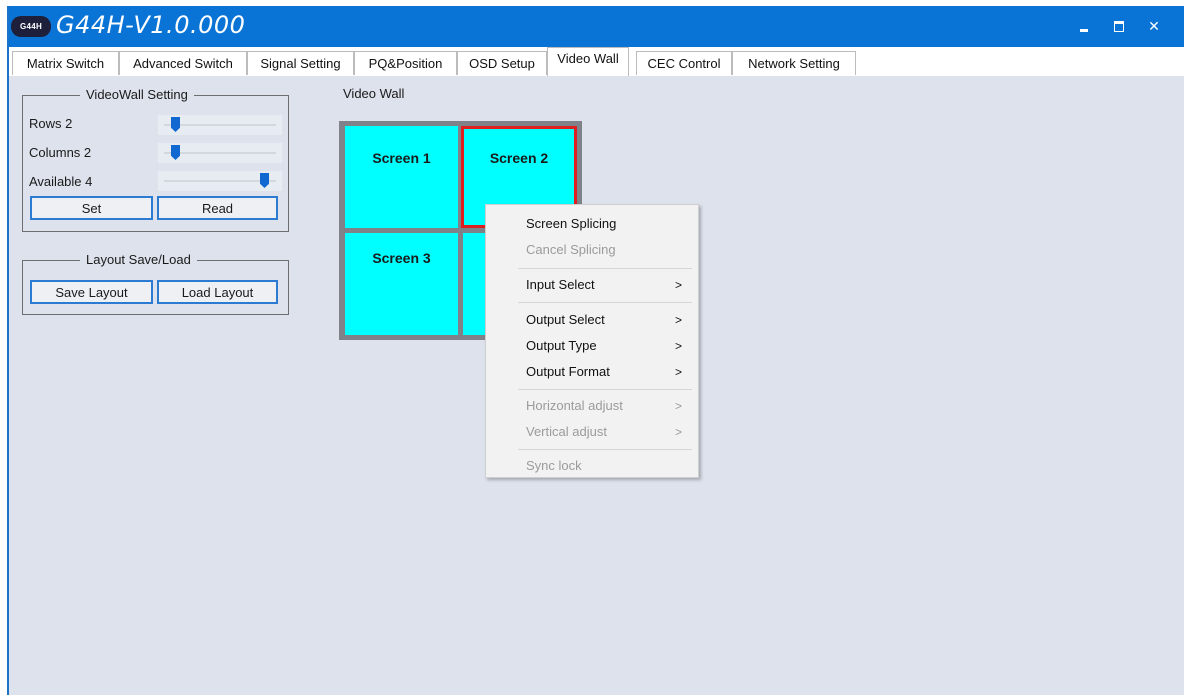 This screenshot has width=1184, height=695. Describe the element at coordinates (560, 284) in the screenshot. I see `menu-item-label: Input Select` at that location.